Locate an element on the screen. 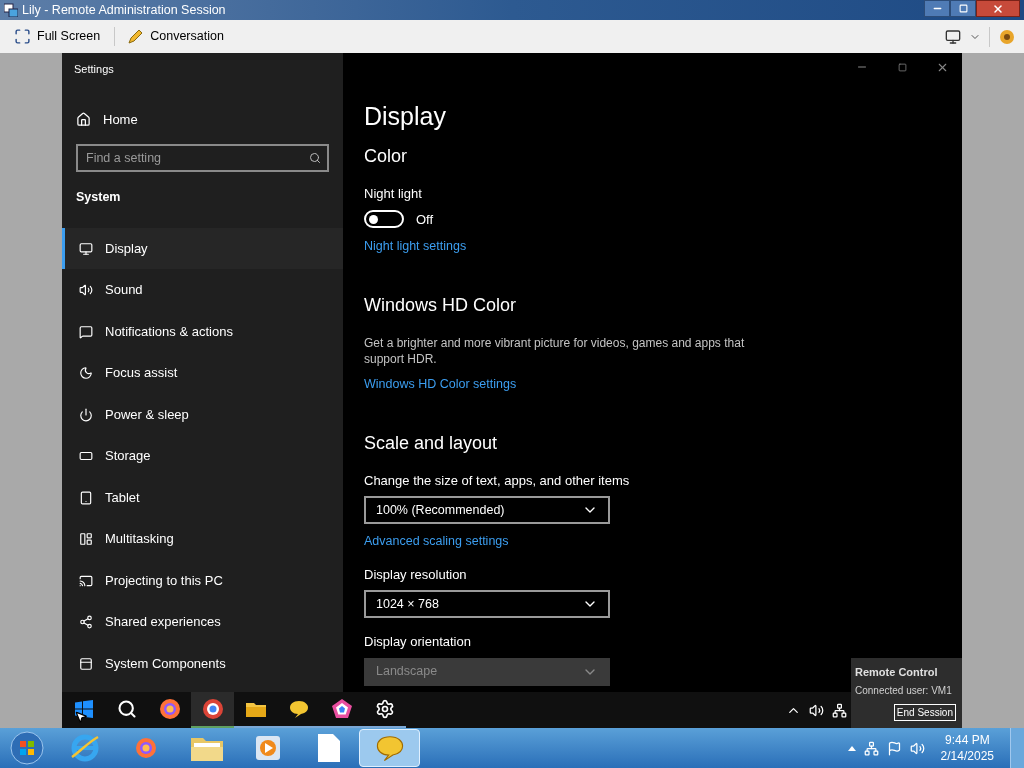 The height and width of the screenshot is (768, 1024). settings-title: Settings is located at coordinates (94, 69).